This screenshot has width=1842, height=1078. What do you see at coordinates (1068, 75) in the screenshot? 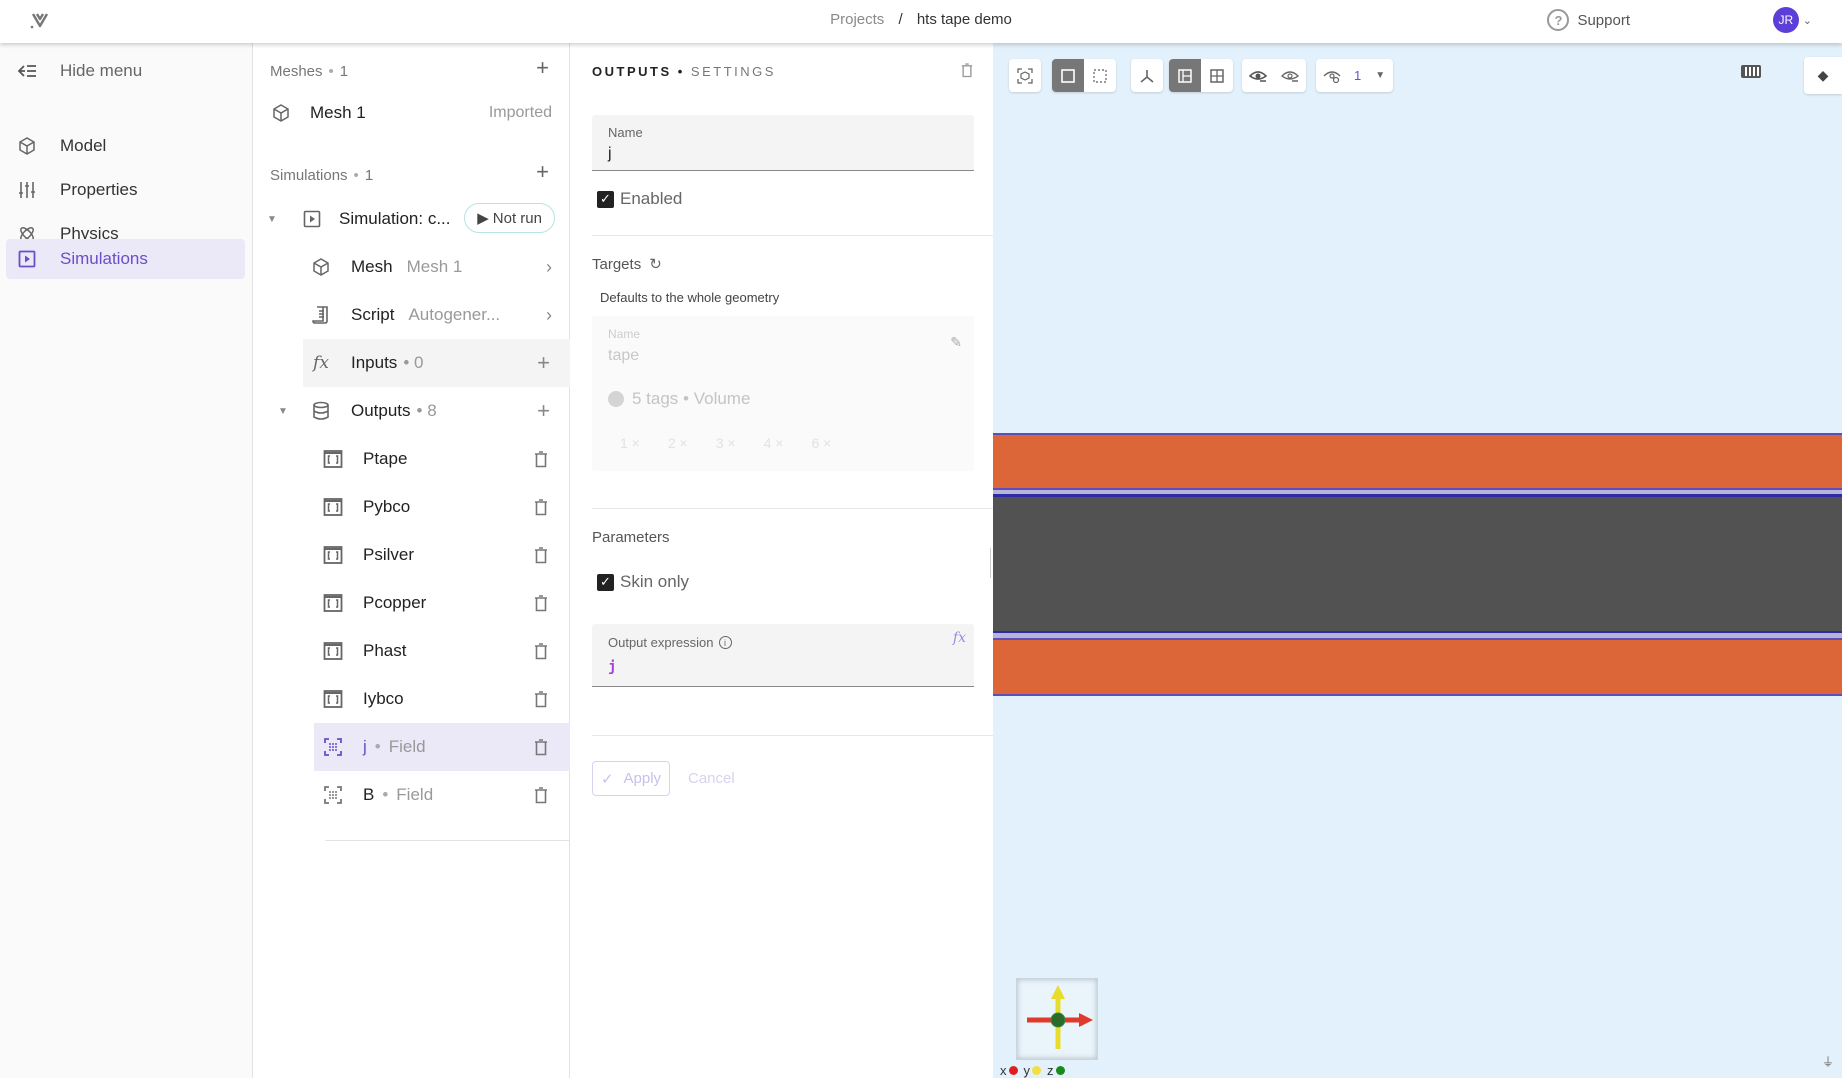
I see `select-solid-button` at bounding box center [1068, 75].